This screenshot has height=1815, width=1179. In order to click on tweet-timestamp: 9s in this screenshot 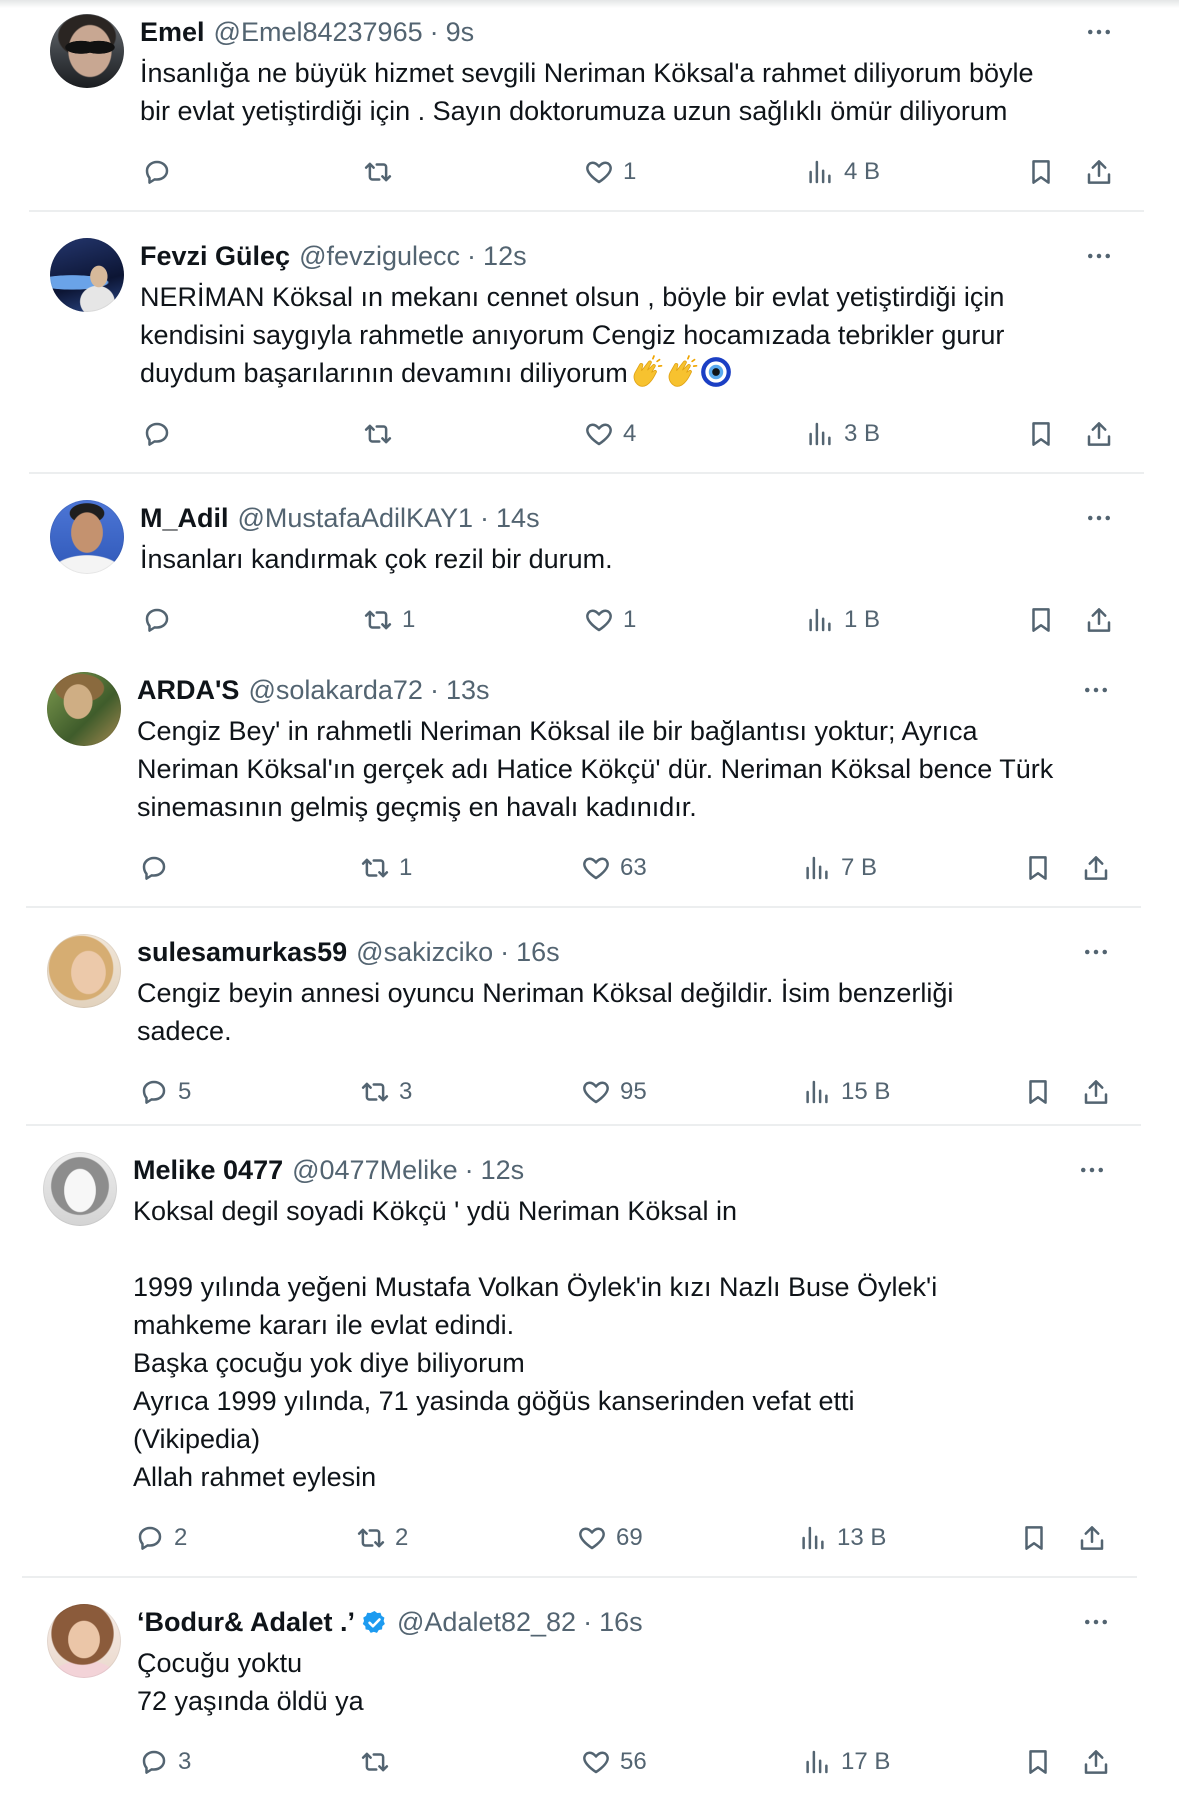, I will do `click(460, 32)`.